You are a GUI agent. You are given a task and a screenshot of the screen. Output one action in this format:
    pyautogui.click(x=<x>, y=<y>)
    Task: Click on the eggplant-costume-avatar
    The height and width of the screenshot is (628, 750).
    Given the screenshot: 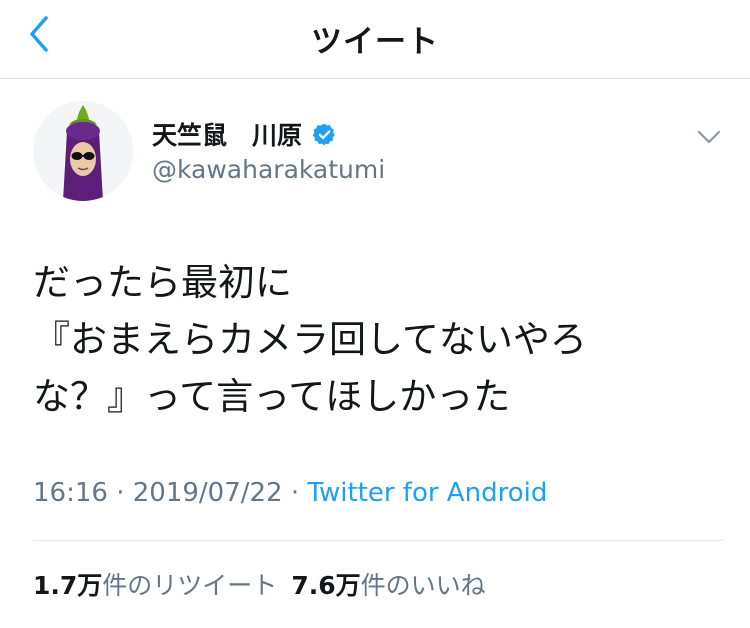 What is the action you would take?
    pyautogui.click(x=83, y=151)
    